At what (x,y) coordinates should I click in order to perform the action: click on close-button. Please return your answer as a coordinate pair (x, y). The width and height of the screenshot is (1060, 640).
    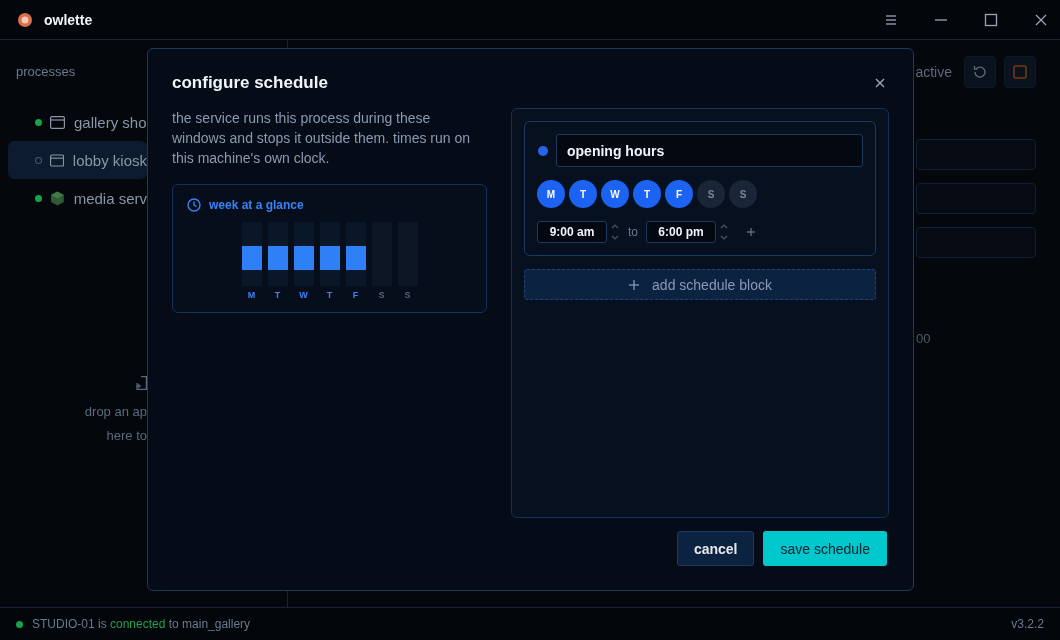
    Looking at the image, I should click on (880, 83).